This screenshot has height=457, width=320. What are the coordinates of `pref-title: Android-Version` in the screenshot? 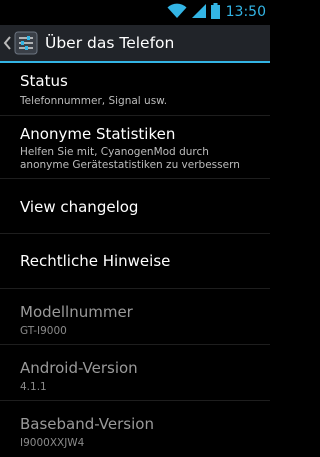 It's located at (79, 368).